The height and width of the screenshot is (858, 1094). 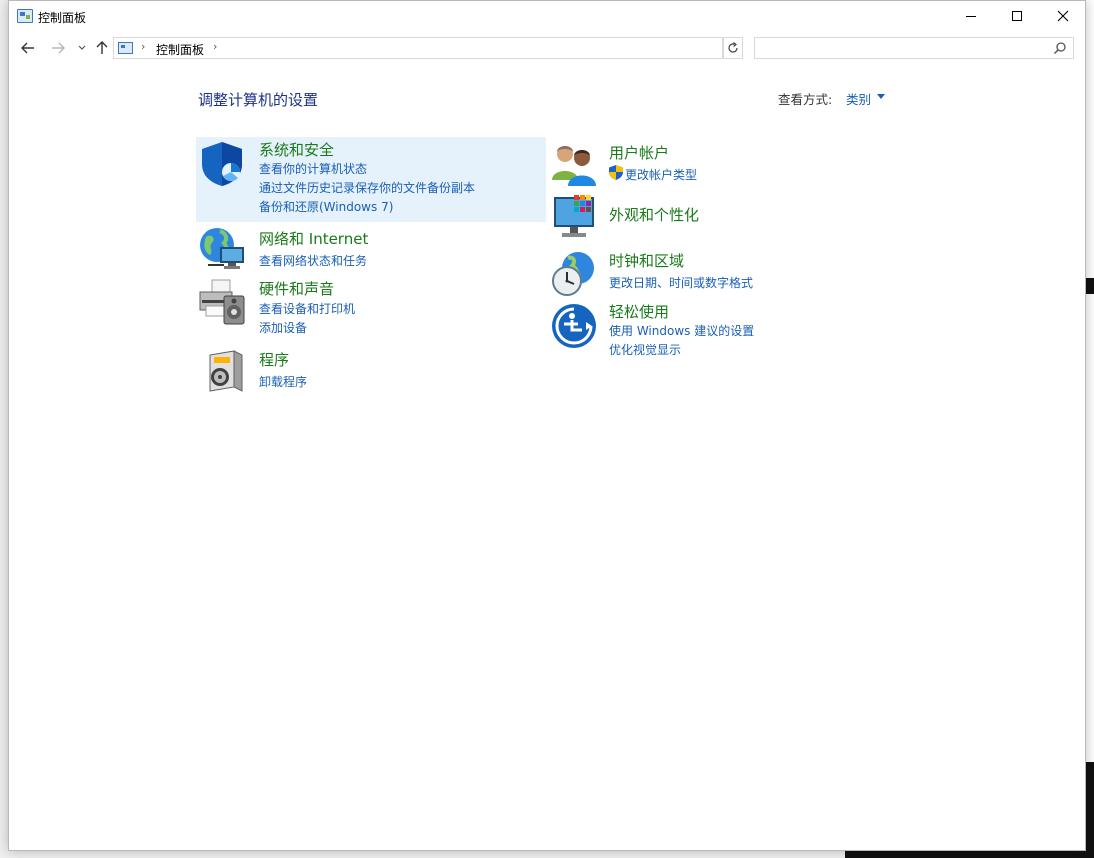 I want to click on background-desktop, so click(x=1090, y=429).